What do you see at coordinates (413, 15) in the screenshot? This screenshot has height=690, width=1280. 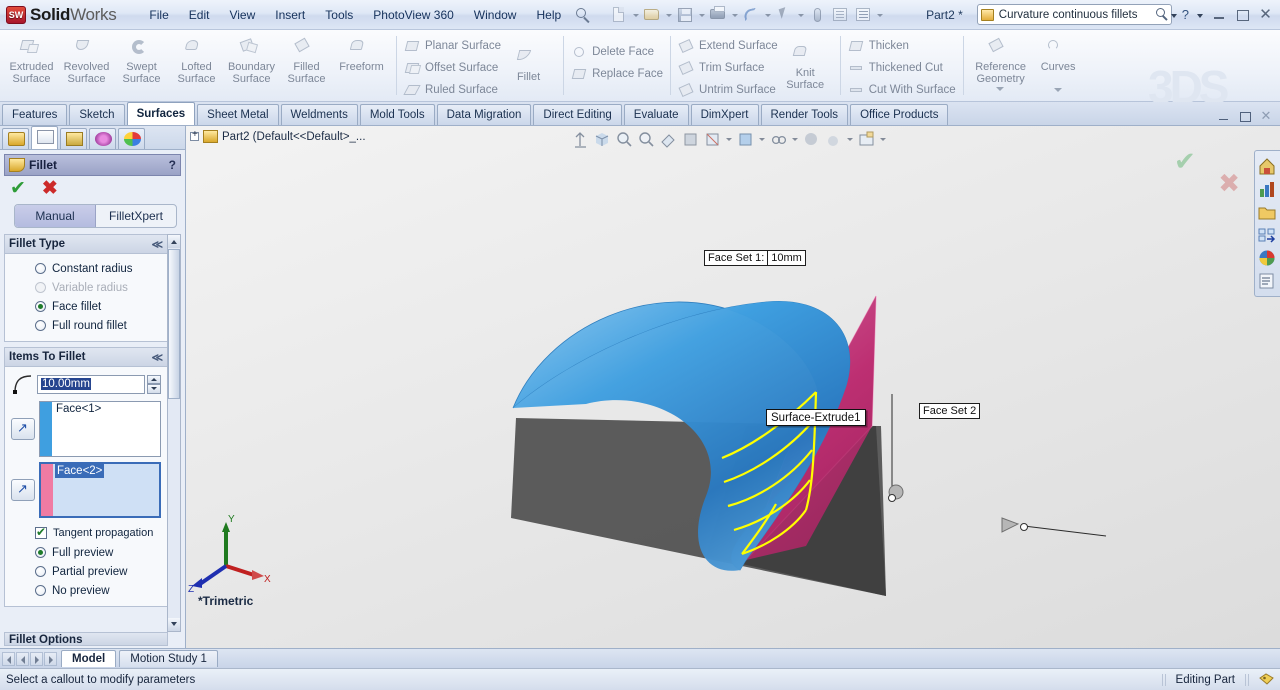 I see `menu-item-photoview-360: PhotoView 360` at bounding box center [413, 15].